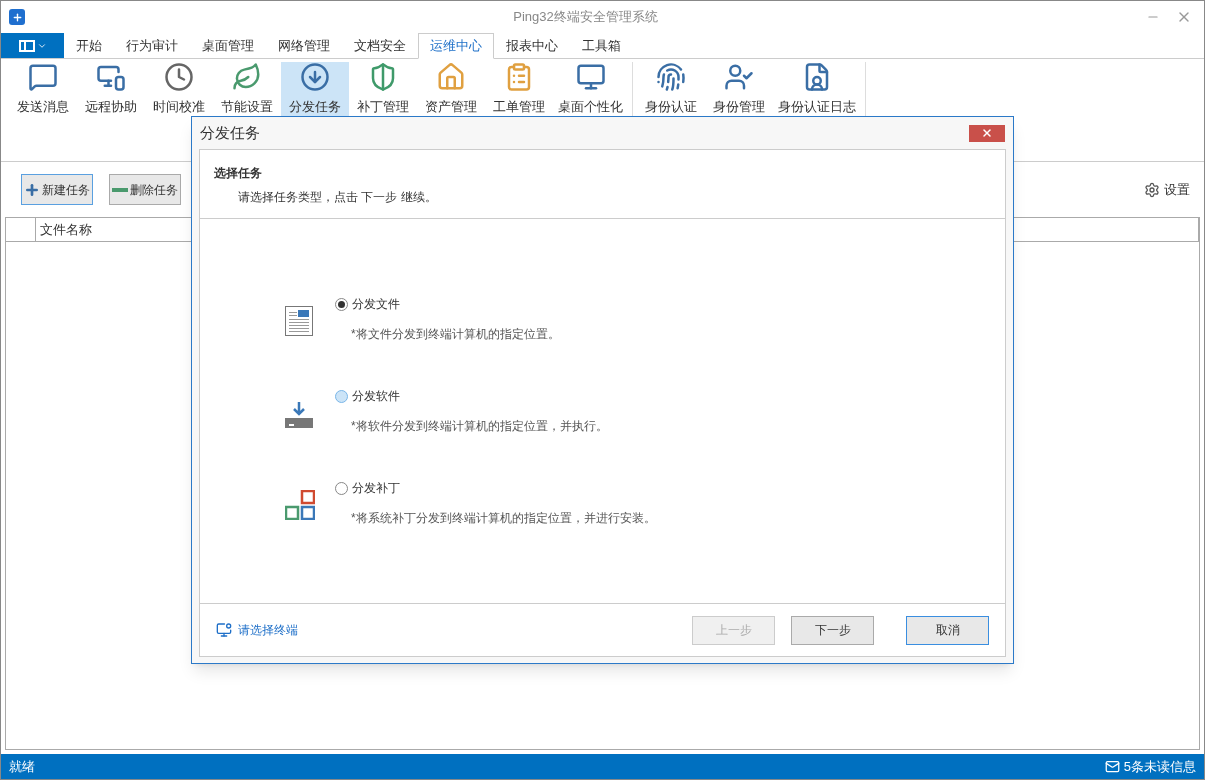  What do you see at coordinates (1152, 189) in the screenshot?
I see `settings-icon` at bounding box center [1152, 189].